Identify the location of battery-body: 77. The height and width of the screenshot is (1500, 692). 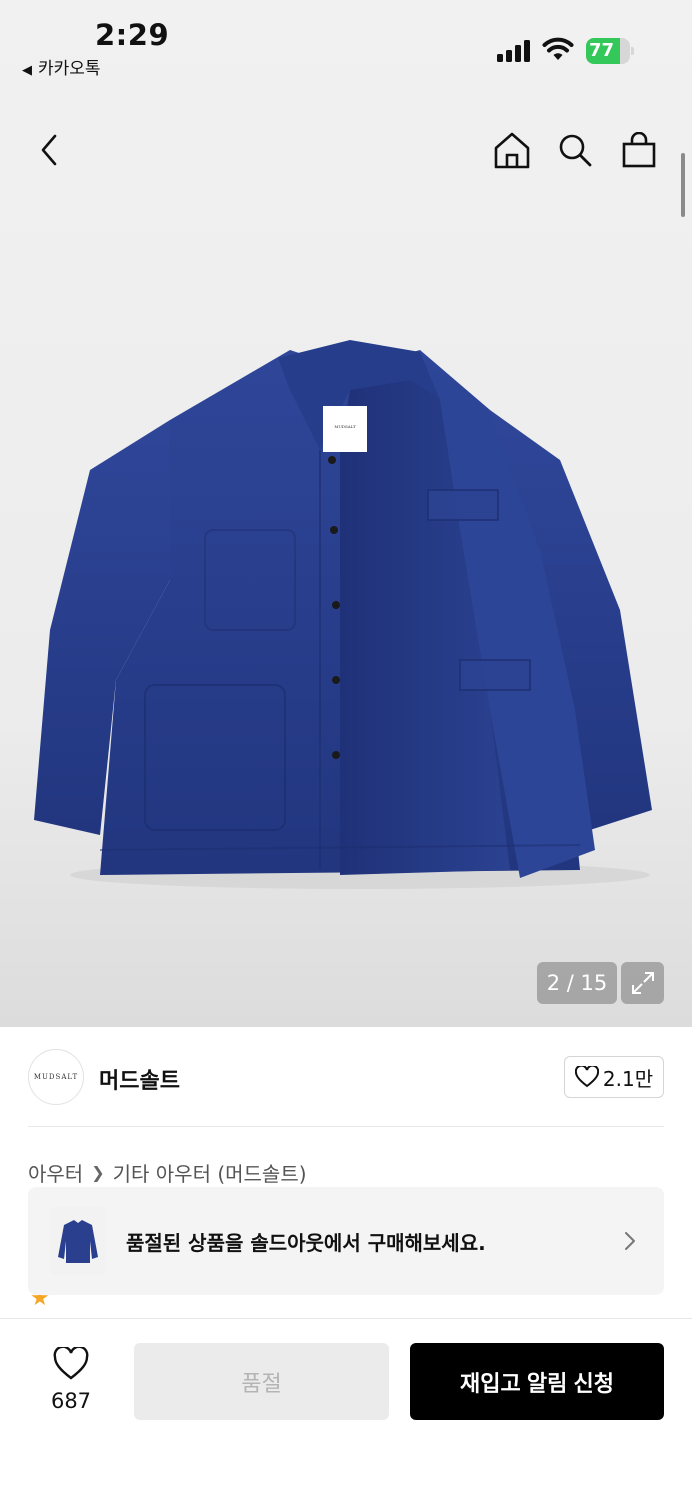
(608, 51).